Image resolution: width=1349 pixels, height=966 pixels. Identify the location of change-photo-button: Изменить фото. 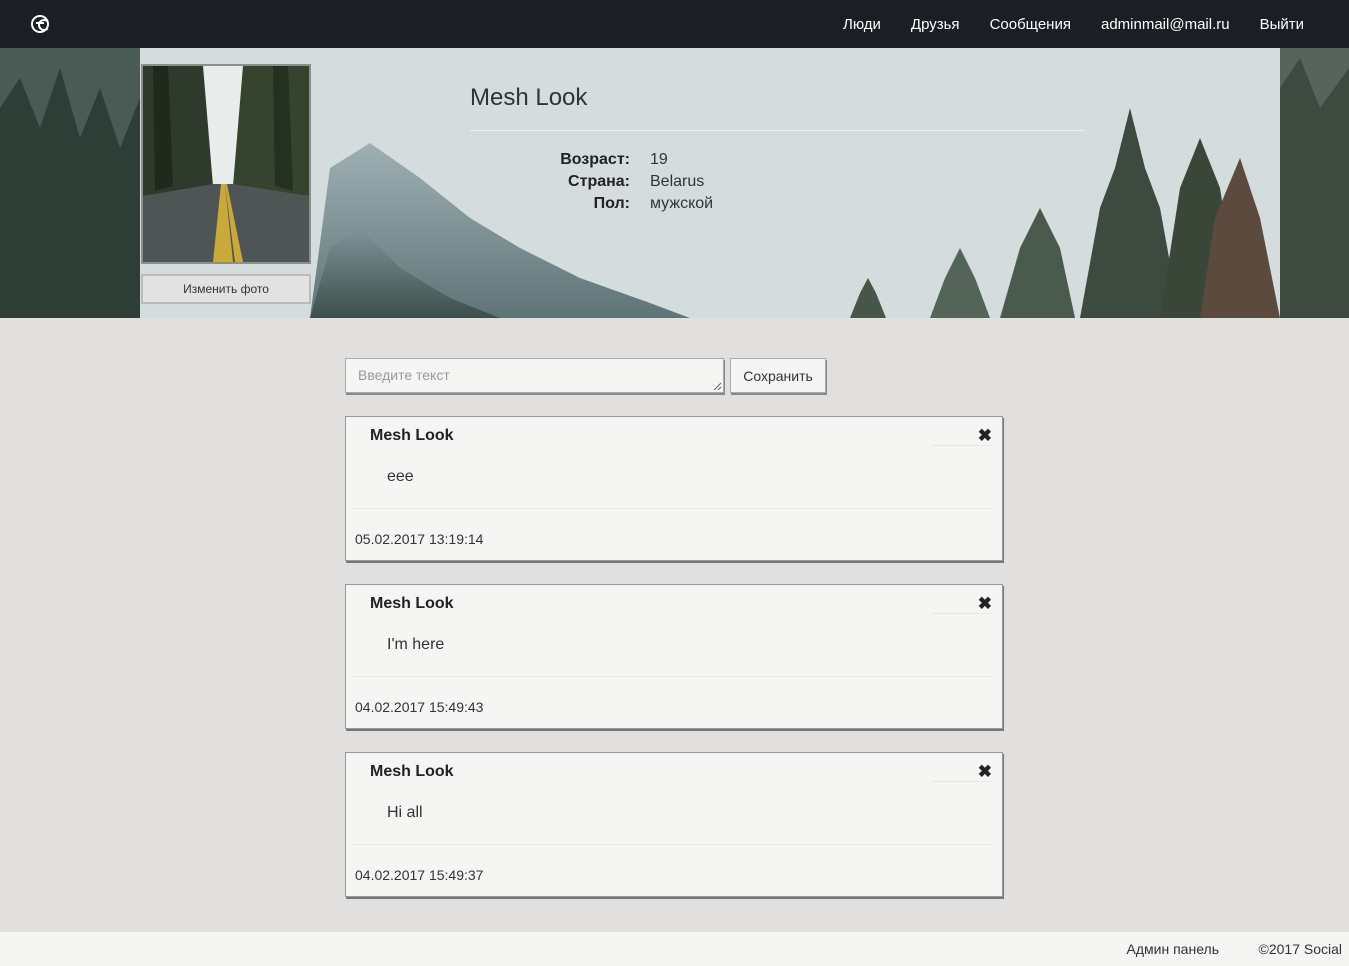
(226, 289).